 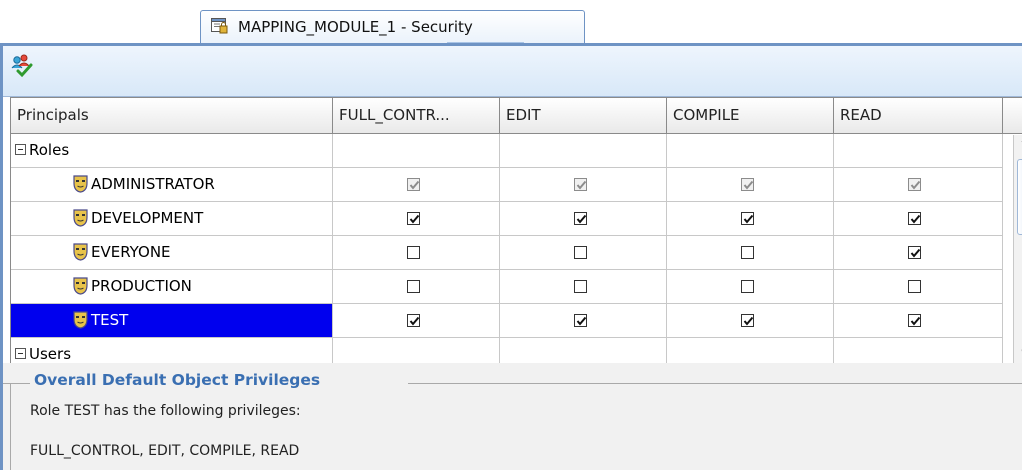 I want to click on principal-cell: ADMINISTRATOR, so click(x=172, y=185).